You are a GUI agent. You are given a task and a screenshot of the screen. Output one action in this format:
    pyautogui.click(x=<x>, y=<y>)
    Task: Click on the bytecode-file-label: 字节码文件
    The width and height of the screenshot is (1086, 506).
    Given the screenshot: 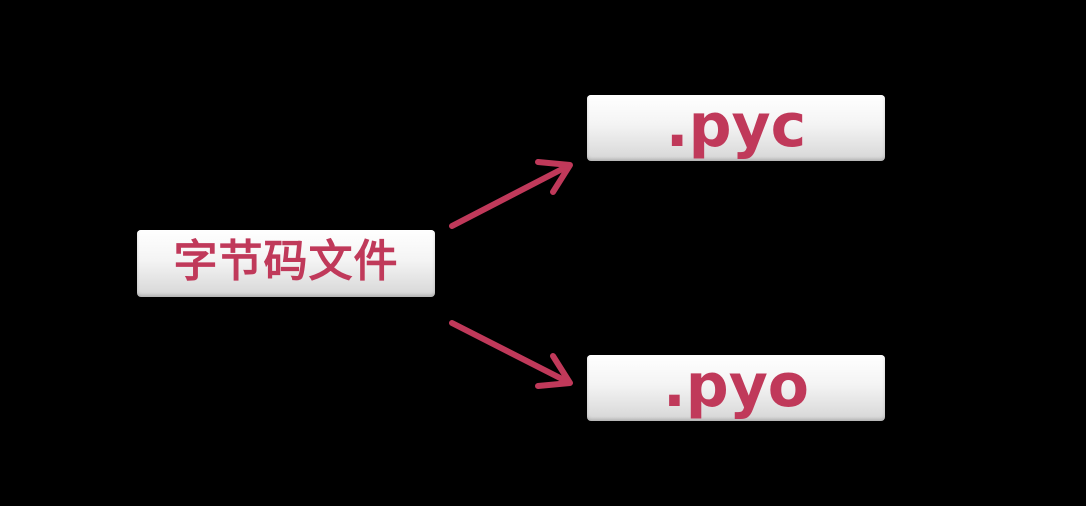 What is the action you would take?
    pyautogui.click(x=286, y=261)
    